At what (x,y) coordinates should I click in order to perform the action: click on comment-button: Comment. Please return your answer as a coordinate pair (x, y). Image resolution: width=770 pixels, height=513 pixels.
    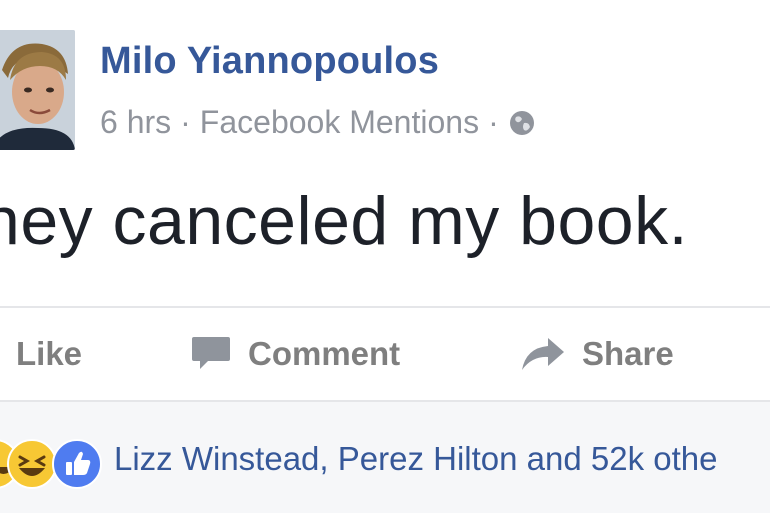
    Looking at the image, I should click on (295, 354).